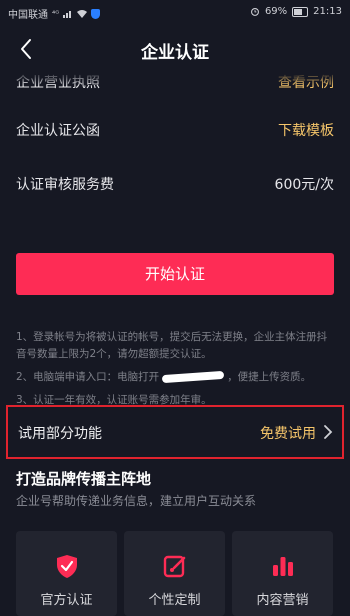 Image resolution: width=350 pixels, height=616 pixels. I want to click on card-label: 内容营销, so click(282, 600).